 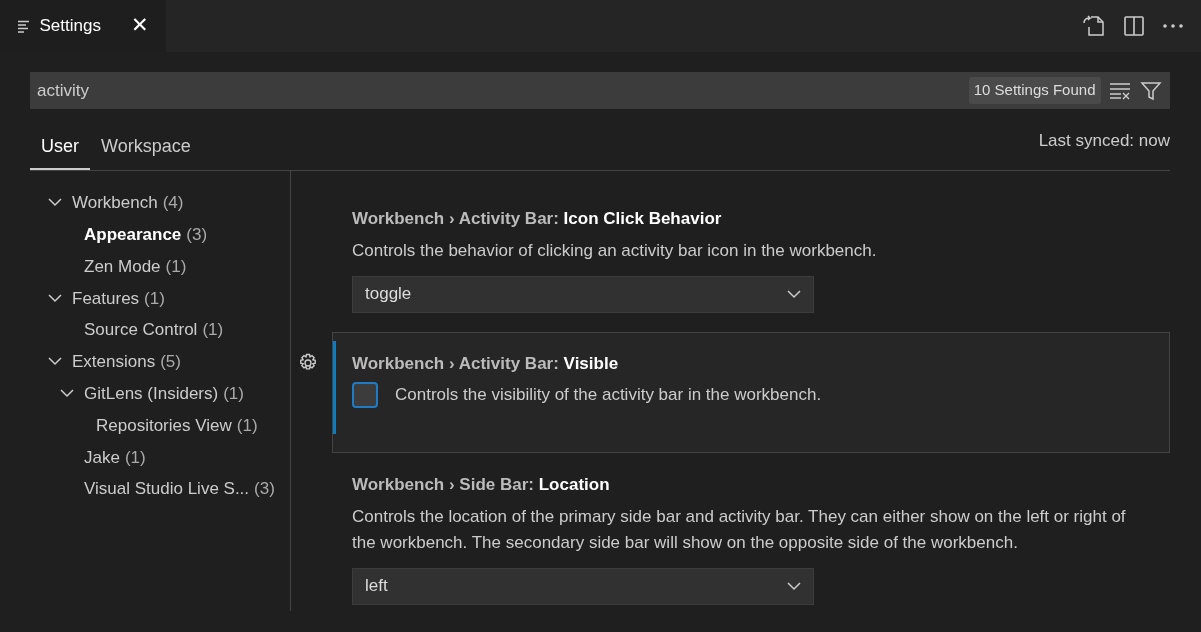 I want to click on result-count: 10 Settings Found, so click(x=1034, y=90).